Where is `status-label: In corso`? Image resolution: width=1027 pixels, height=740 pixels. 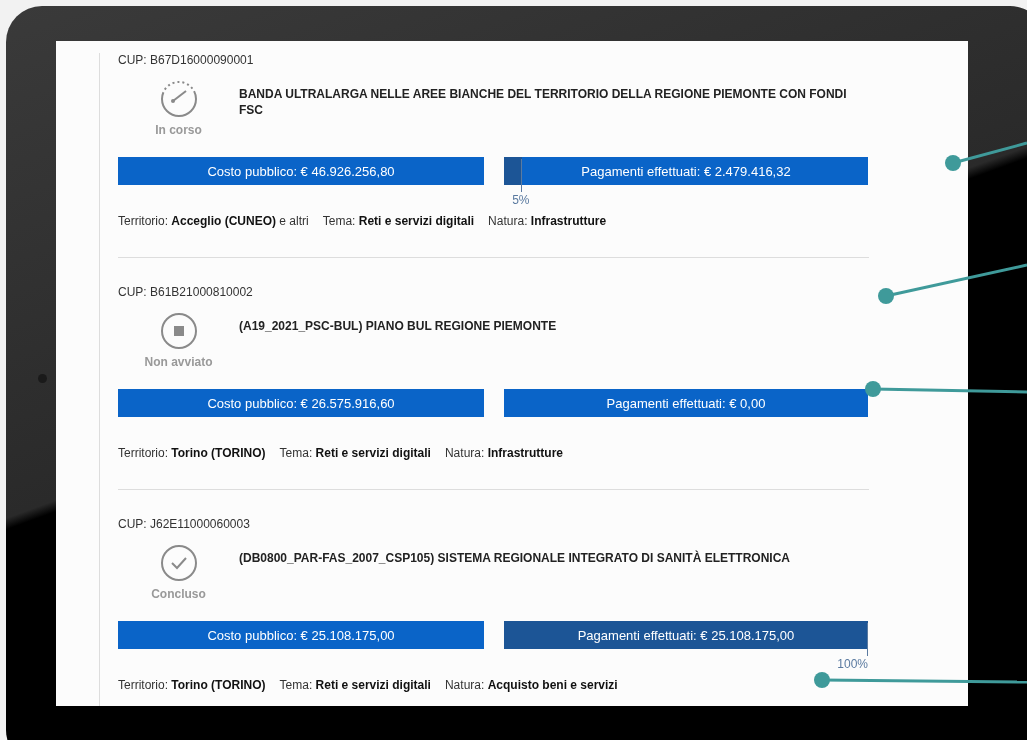 status-label: In corso is located at coordinates (178, 130).